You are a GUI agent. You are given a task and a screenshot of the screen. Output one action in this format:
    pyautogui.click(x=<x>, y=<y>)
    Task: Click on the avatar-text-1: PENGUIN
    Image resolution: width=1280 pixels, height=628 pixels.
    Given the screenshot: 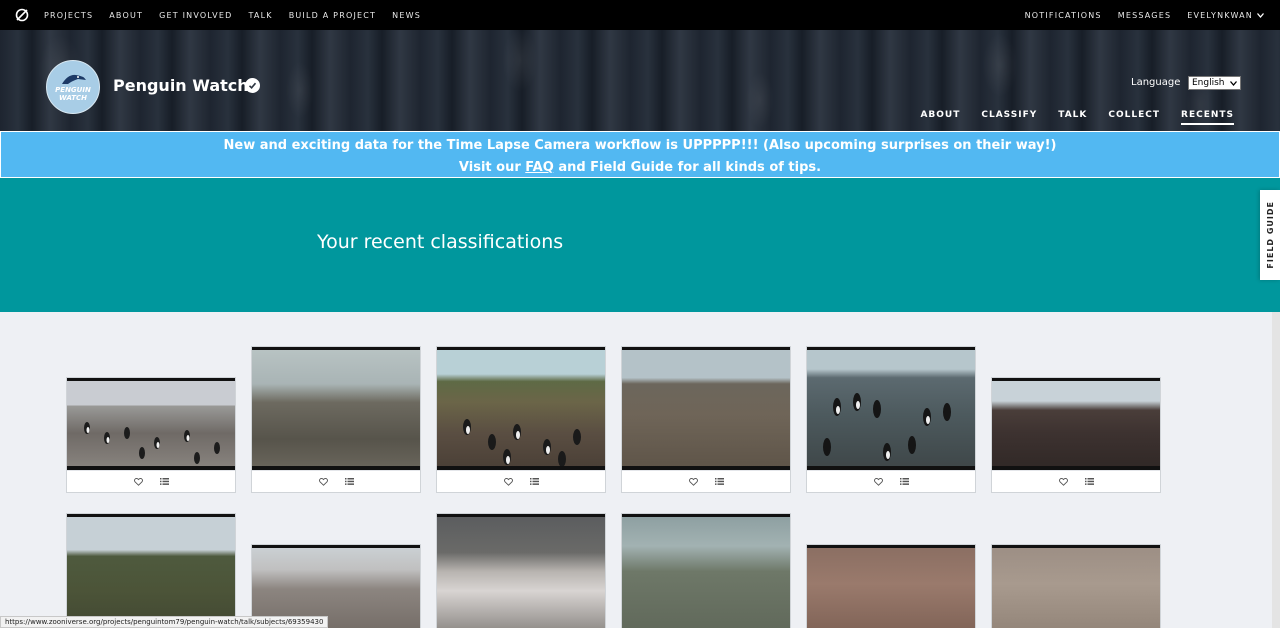 What is the action you would take?
    pyautogui.click(x=73, y=90)
    